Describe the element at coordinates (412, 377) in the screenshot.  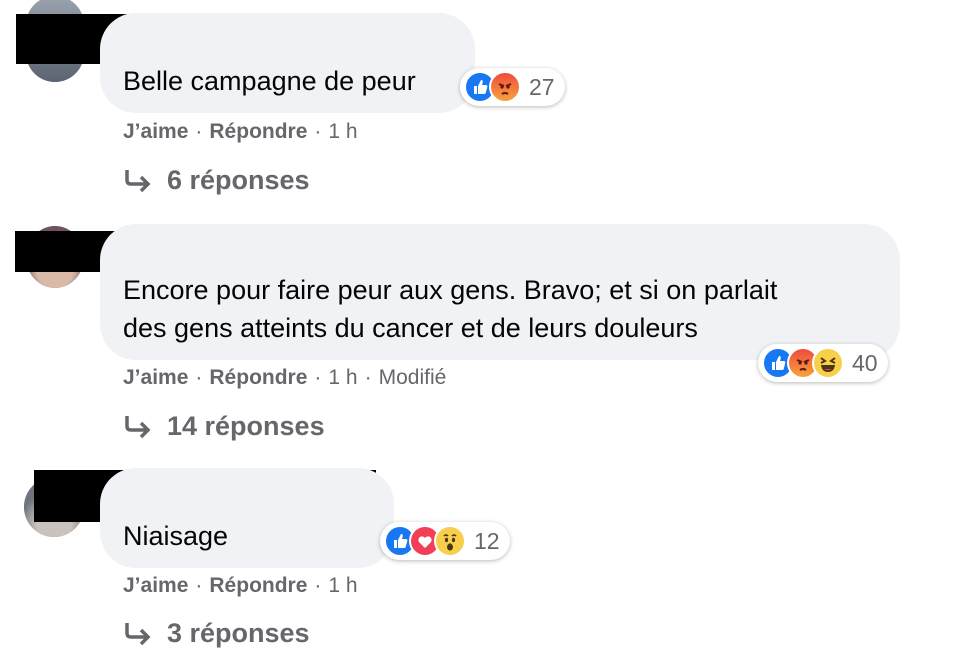
I see `edited-label: Modifié` at that location.